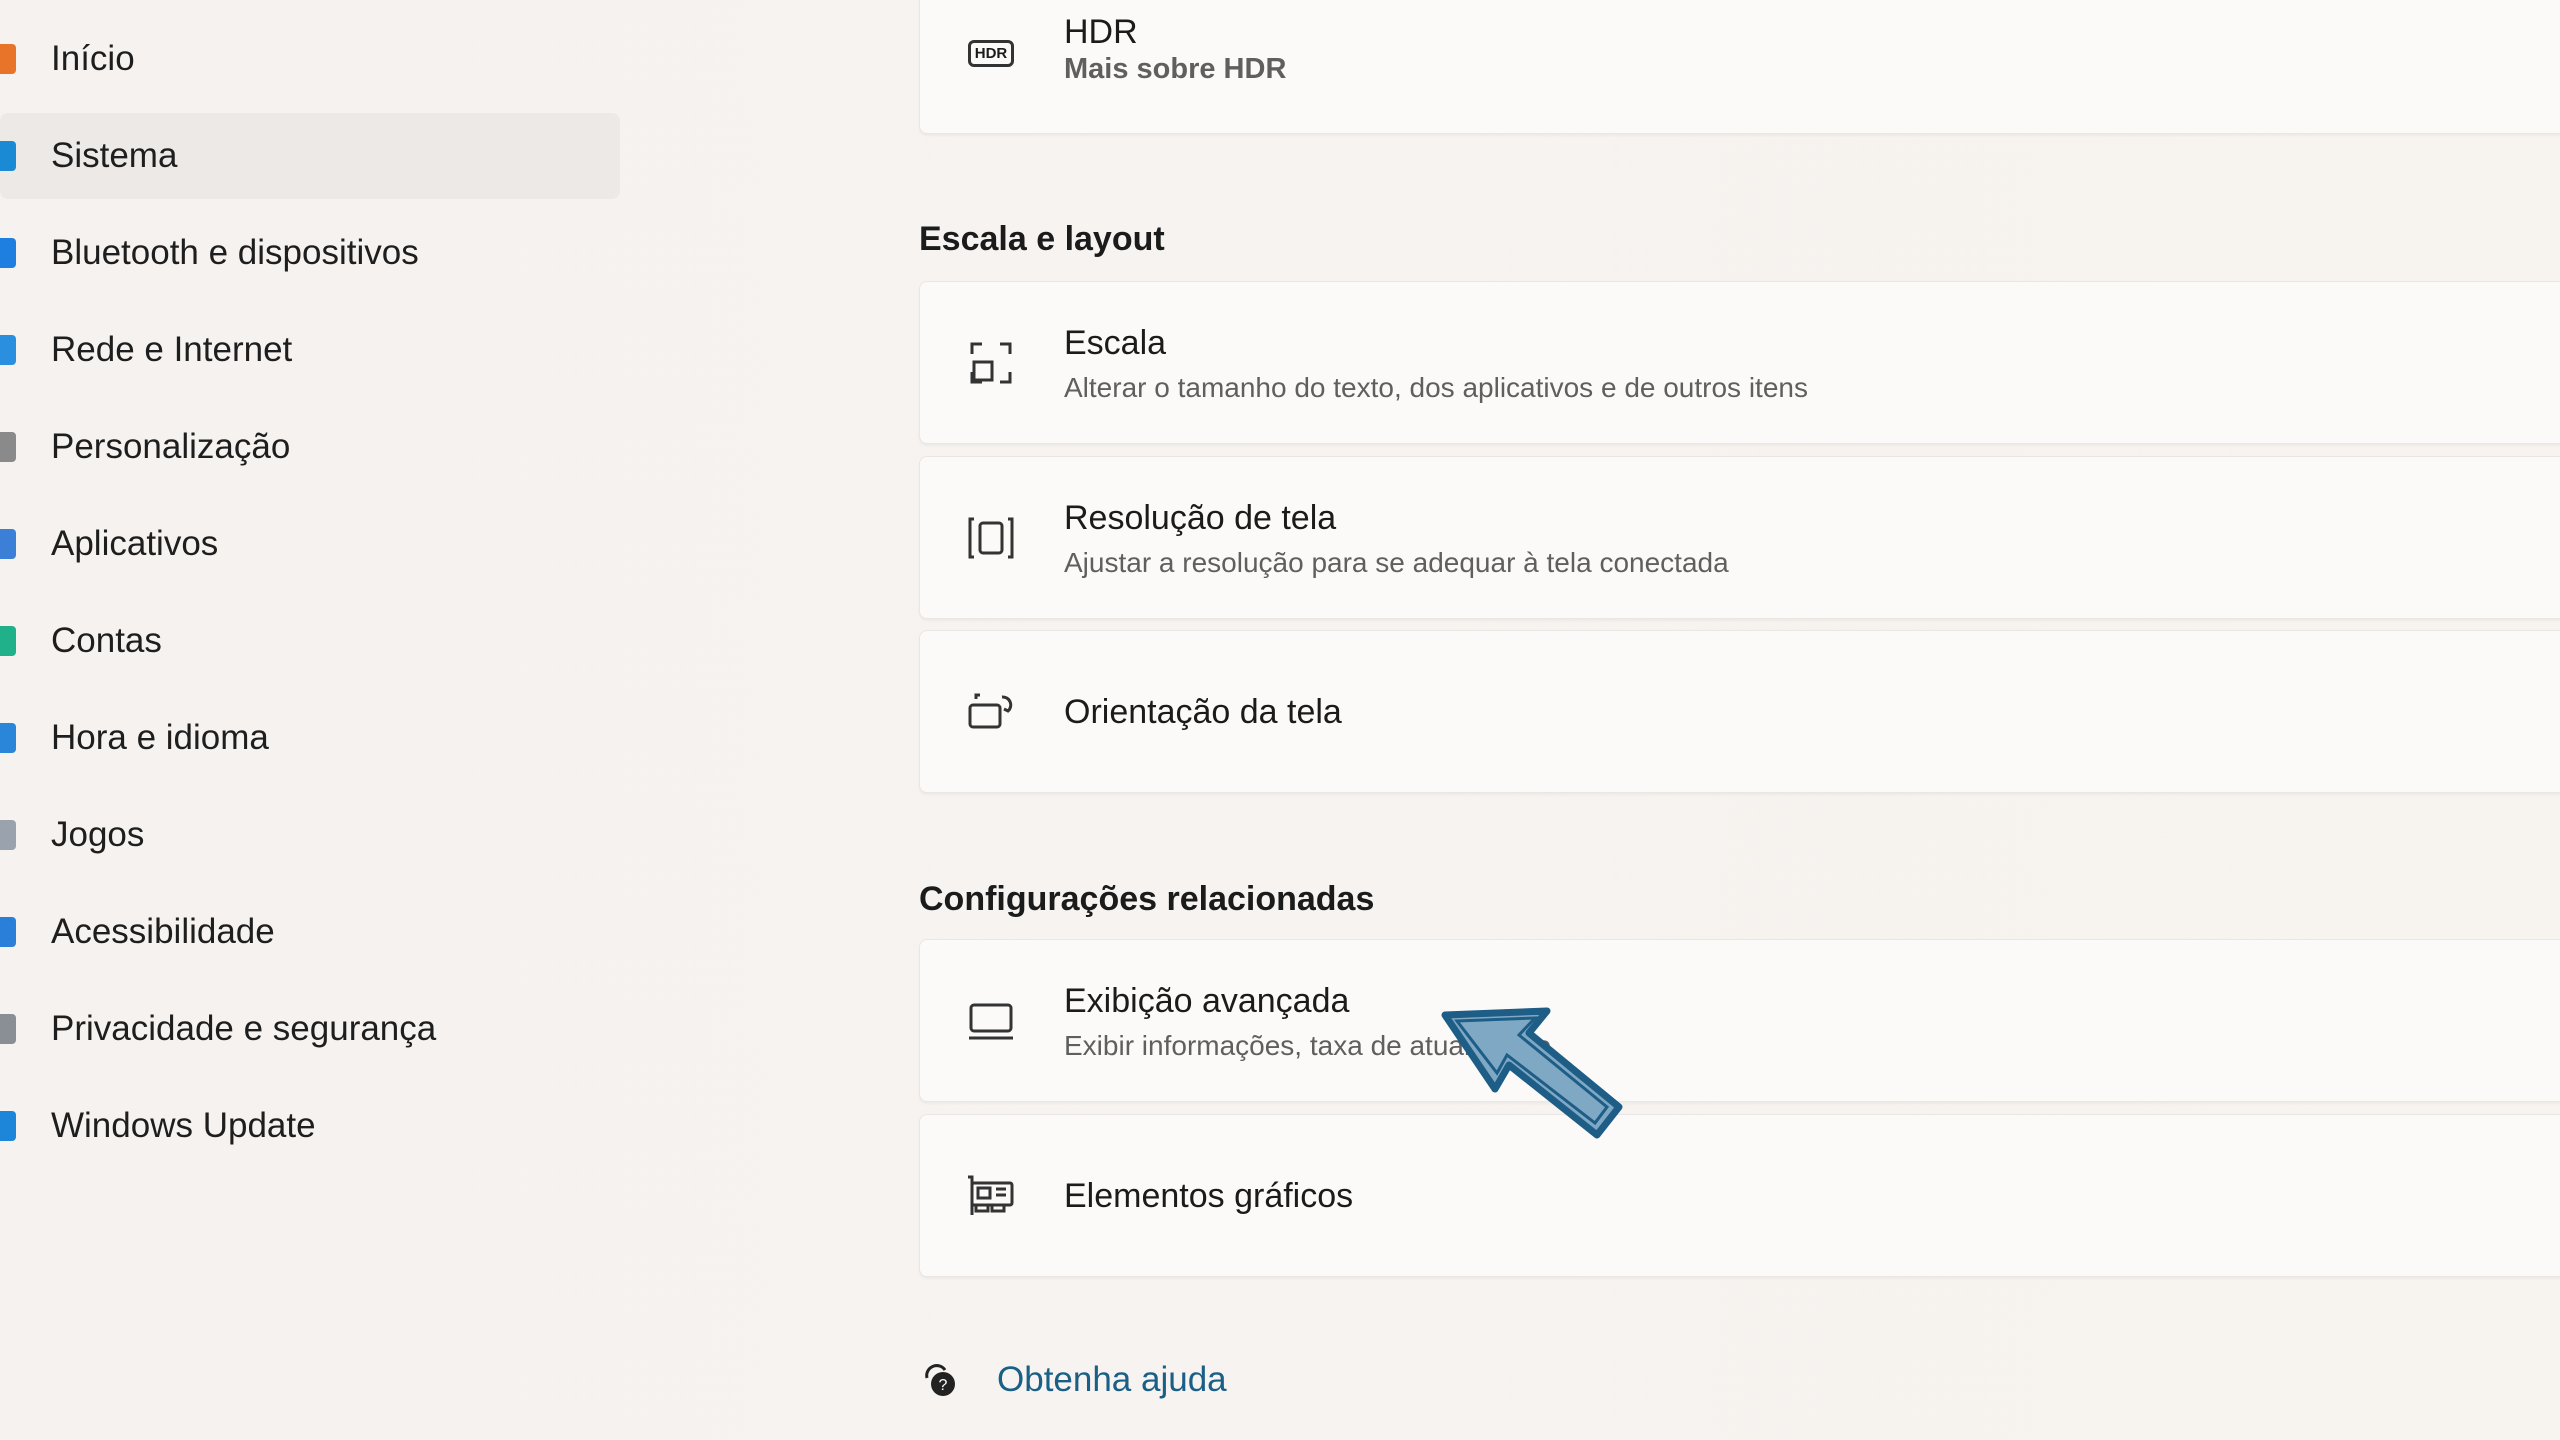  Describe the element at coordinates (183, 1125) in the screenshot. I see `sidebar-item-label: Windows Update` at that location.